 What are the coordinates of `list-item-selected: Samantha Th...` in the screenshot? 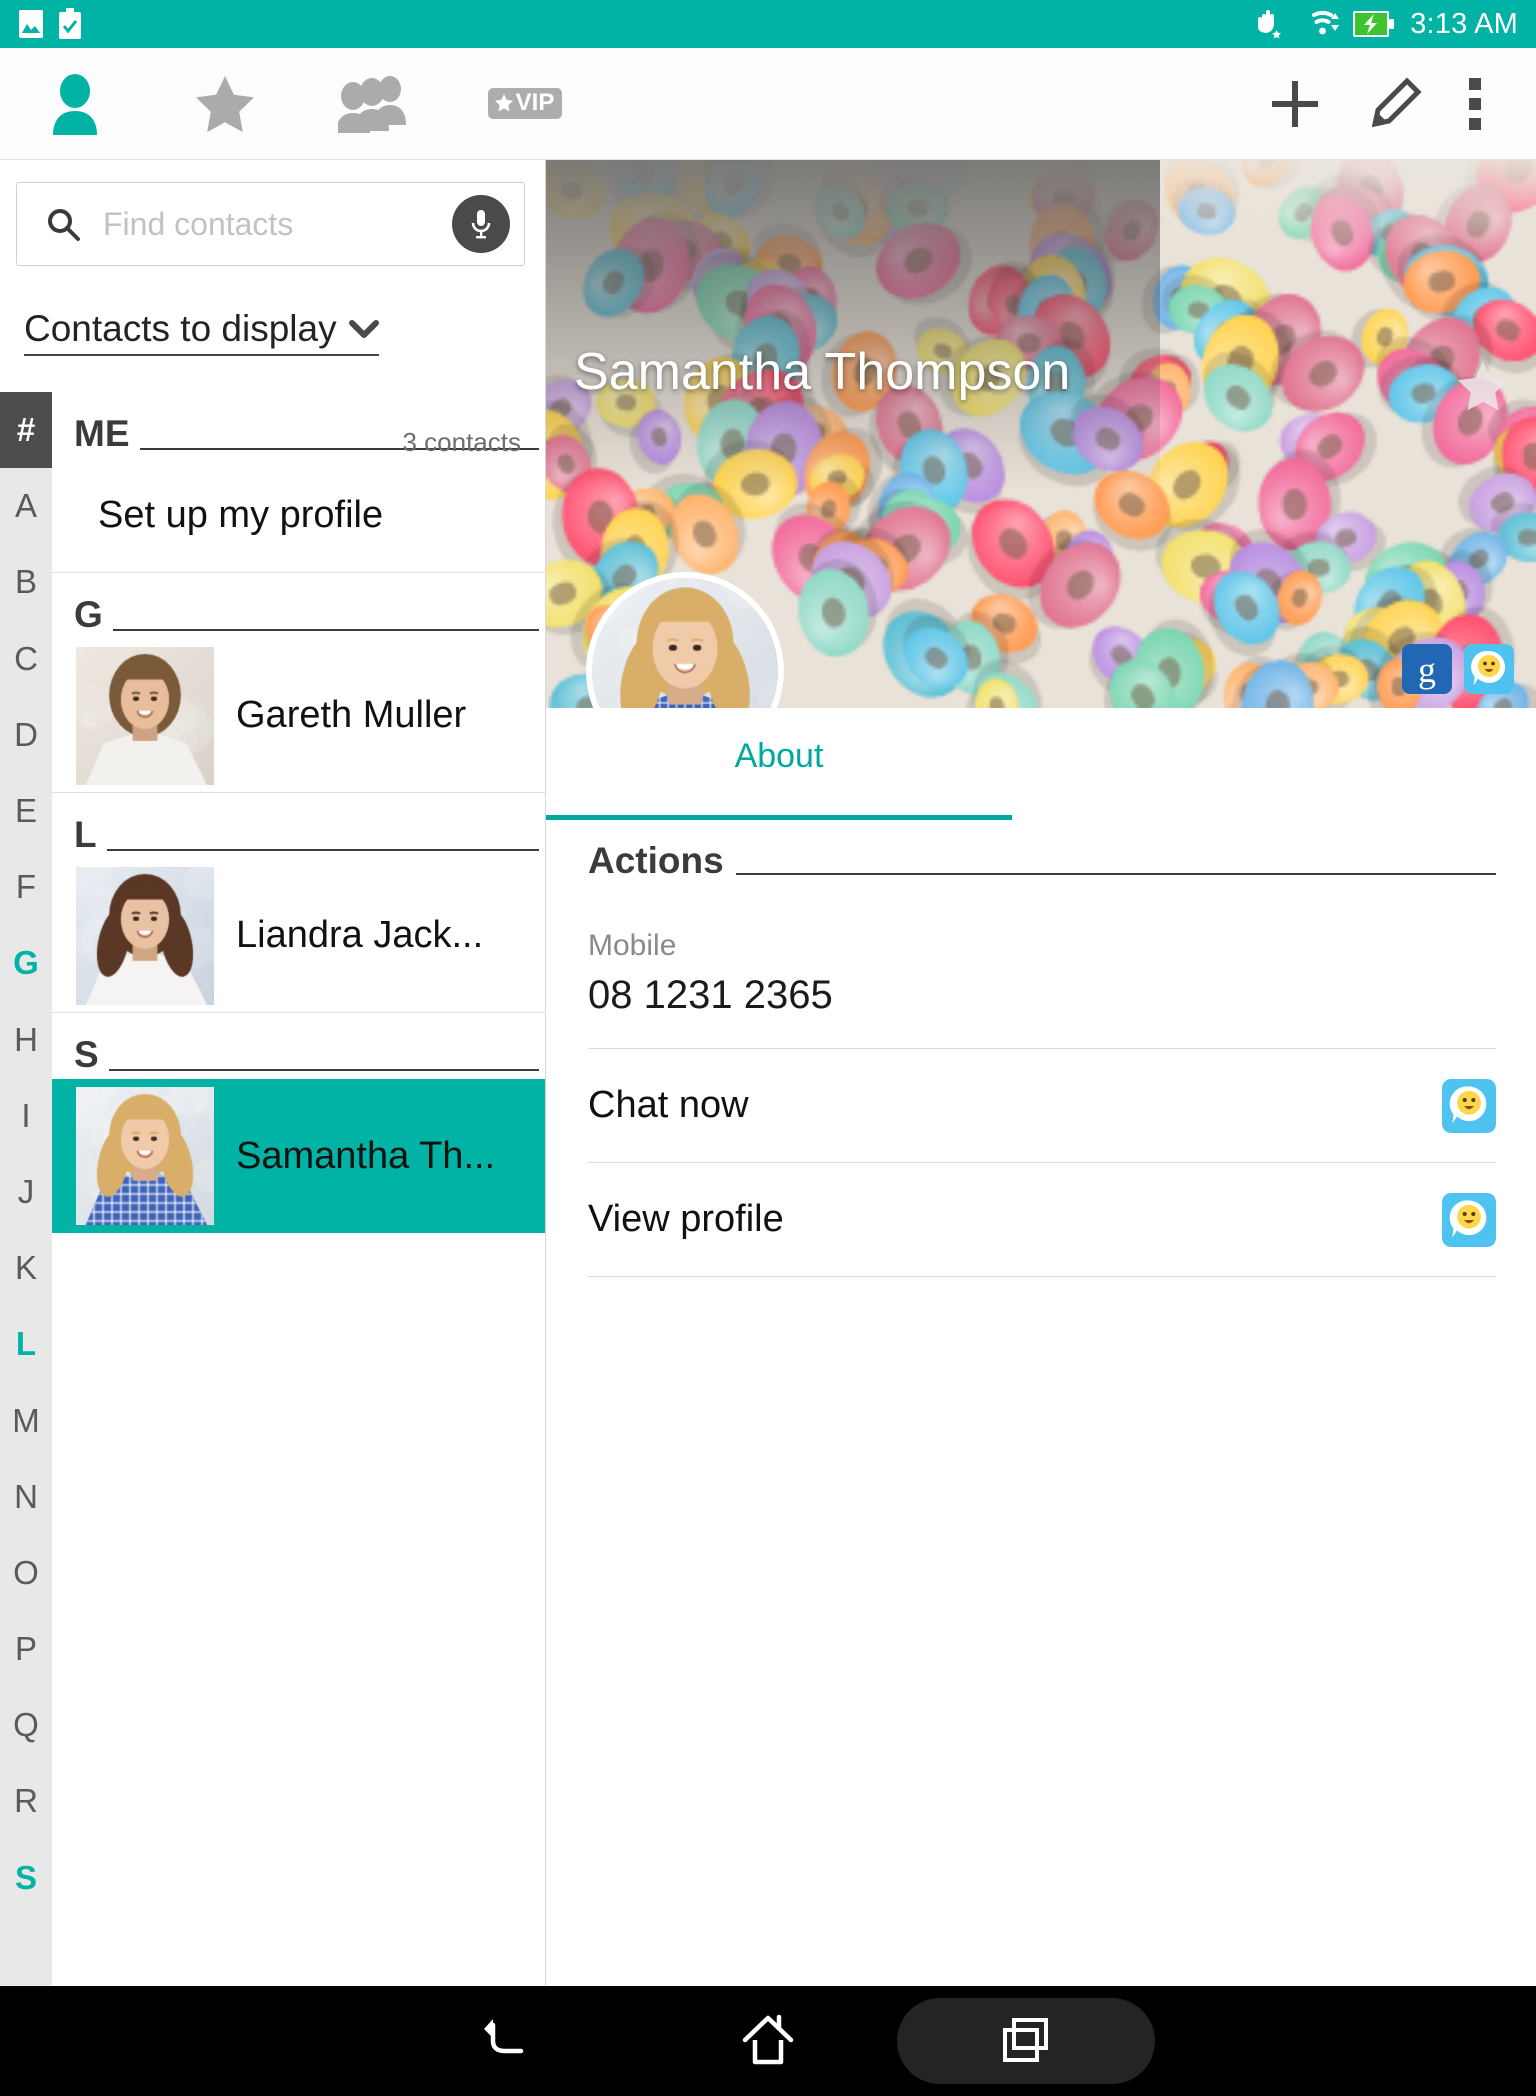 It's located at (298, 1156).